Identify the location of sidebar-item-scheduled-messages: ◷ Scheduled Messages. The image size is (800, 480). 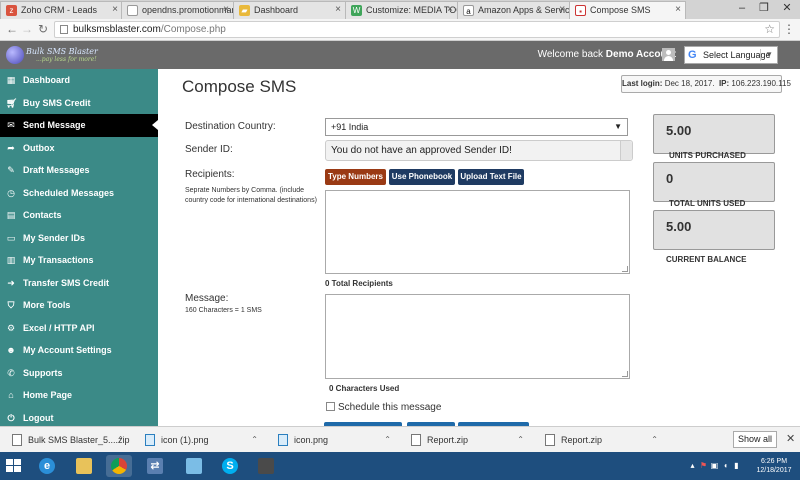
(79, 193).